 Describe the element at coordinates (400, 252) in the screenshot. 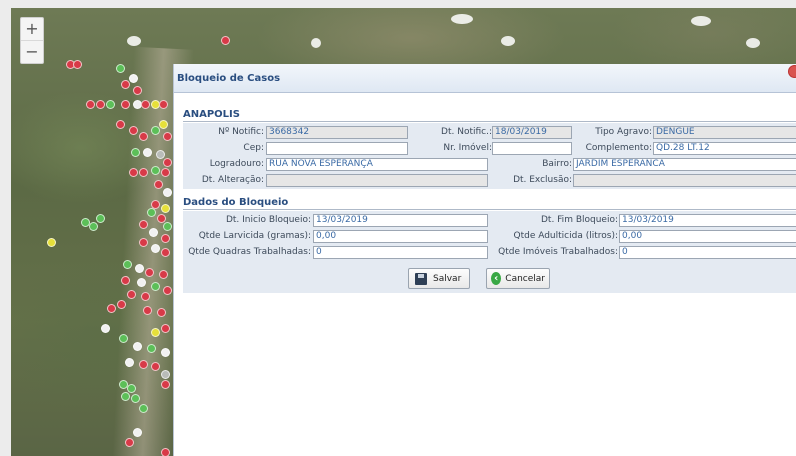

I see `quadras-field: 0` at that location.